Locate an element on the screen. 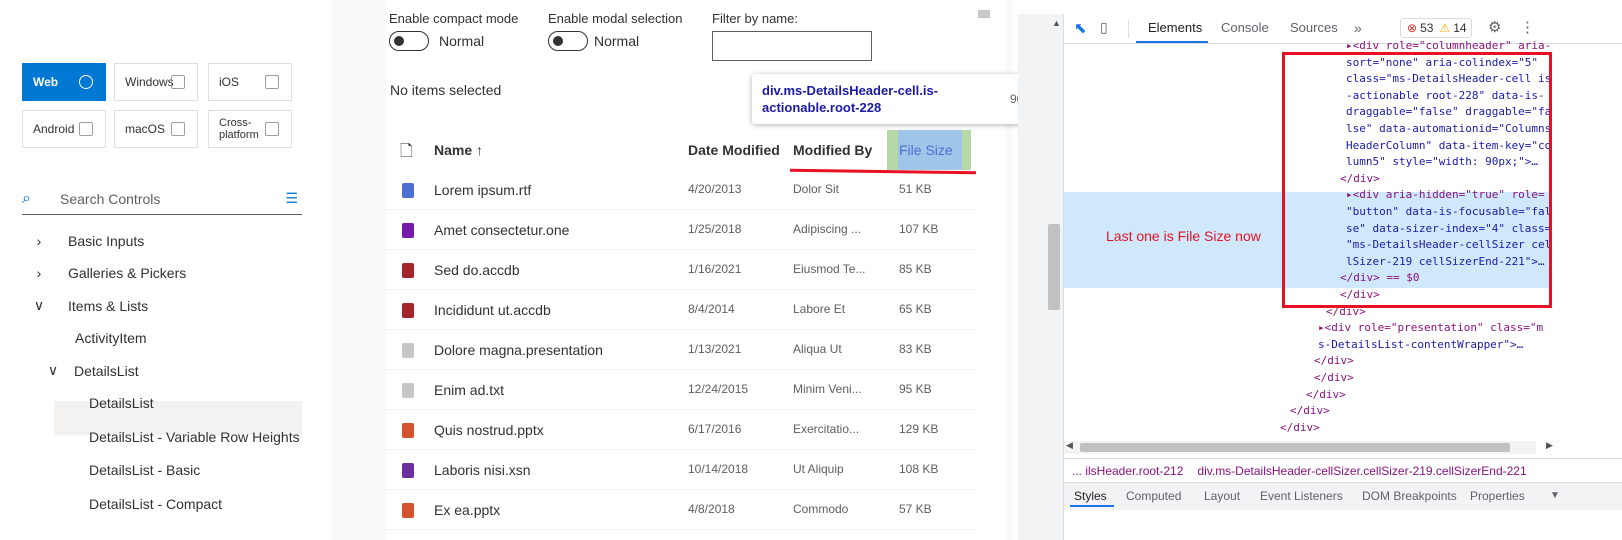  nav-galleries-pickers: › Galleries & Pickers is located at coordinates (109, 273).